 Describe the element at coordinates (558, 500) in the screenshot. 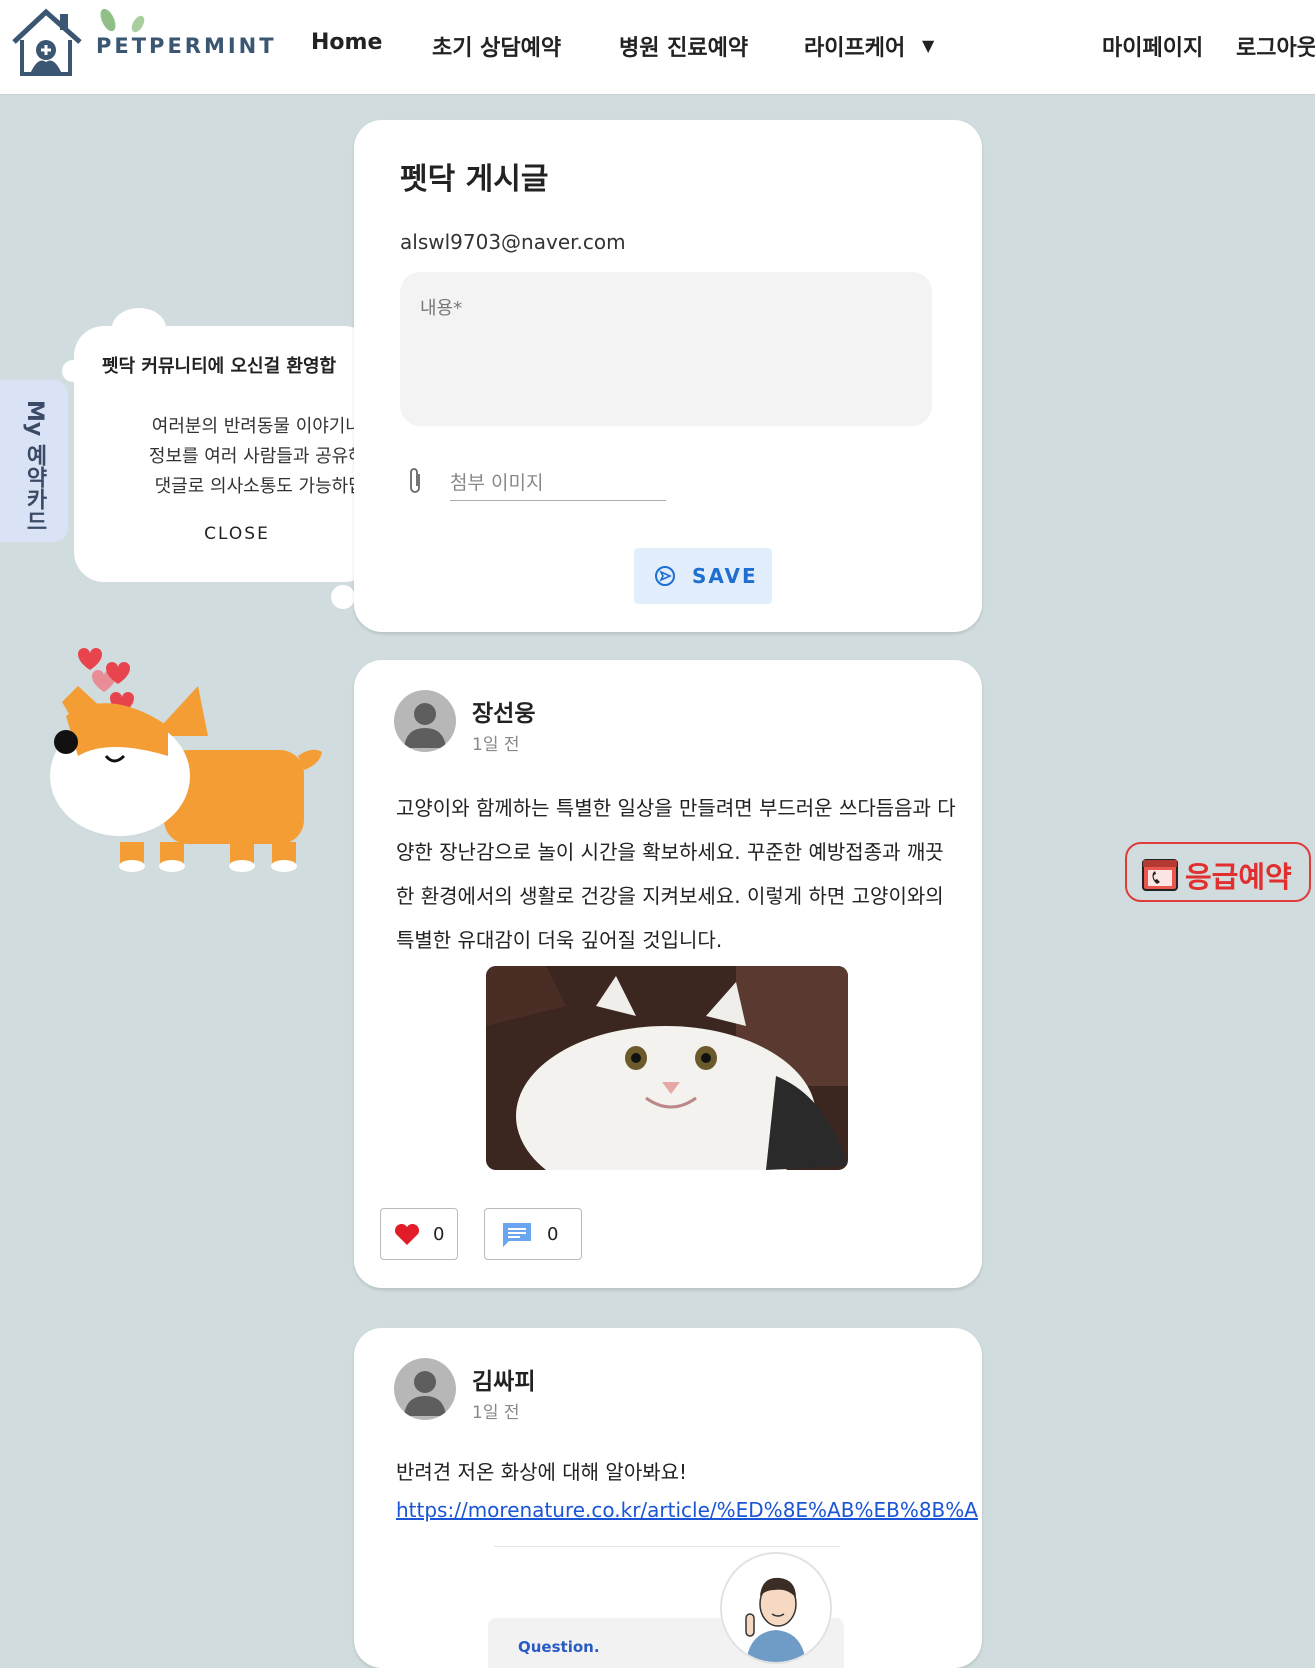

I see `input-underline` at that location.